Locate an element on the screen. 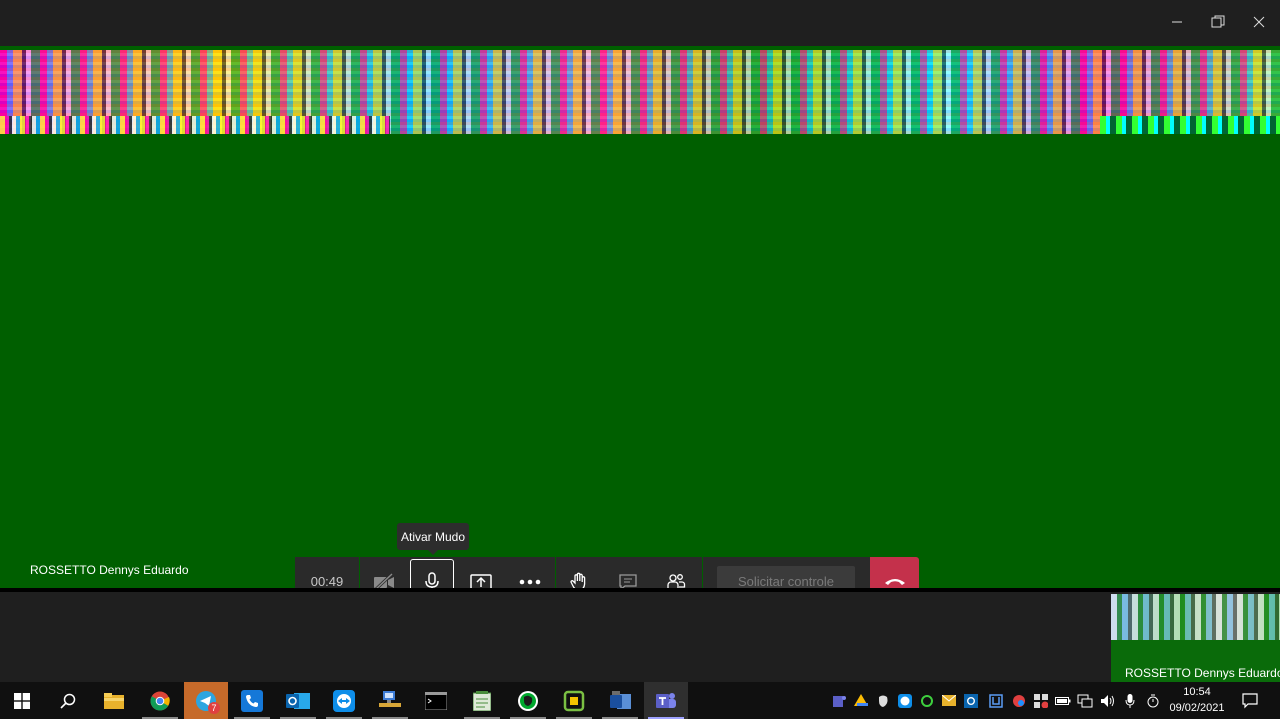 This screenshot has width=1280, height=719. tray-app-icon is located at coordinates (996, 700).